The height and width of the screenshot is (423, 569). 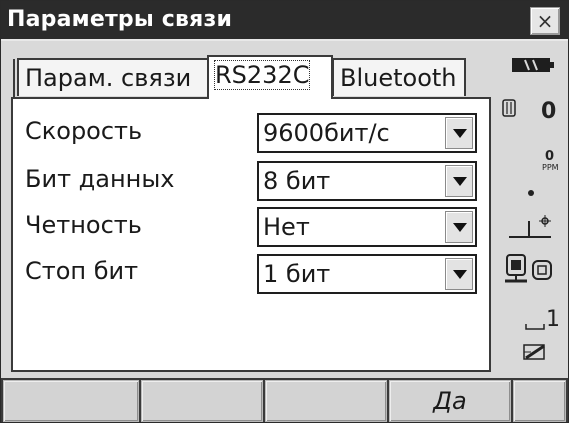 What do you see at coordinates (516, 268) in the screenshot?
I see `instrument-icon` at bounding box center [516, 268].